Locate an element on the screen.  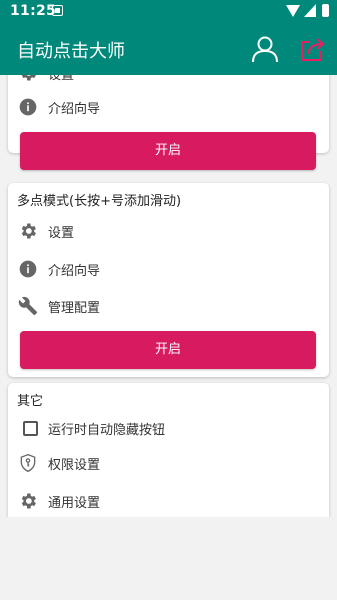
notification-icon is located at coordinates (57, 10).